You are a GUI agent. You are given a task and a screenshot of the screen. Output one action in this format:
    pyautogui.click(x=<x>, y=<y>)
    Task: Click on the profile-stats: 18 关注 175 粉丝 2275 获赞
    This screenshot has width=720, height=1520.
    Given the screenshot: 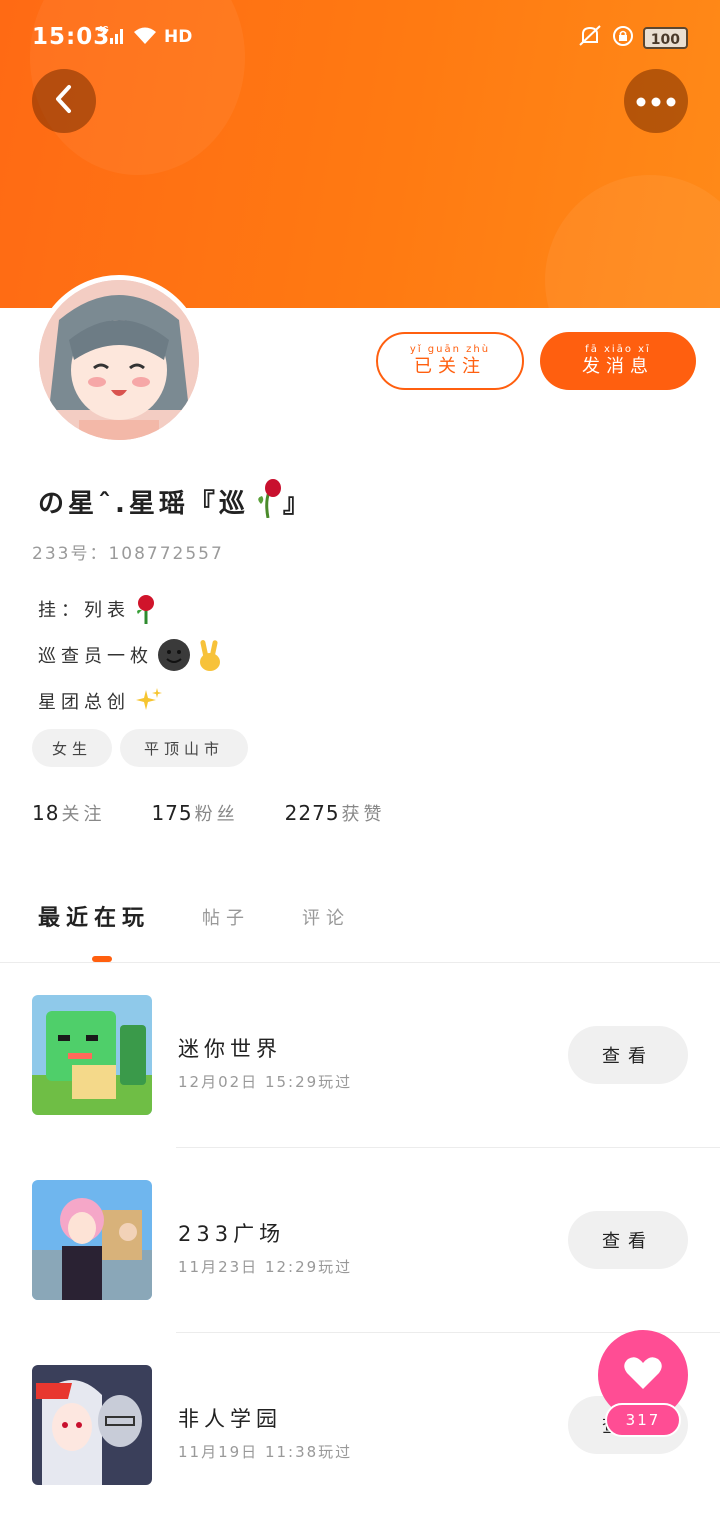 What is the action you would take?
    pyautogui.click(x=209, y=813)
    